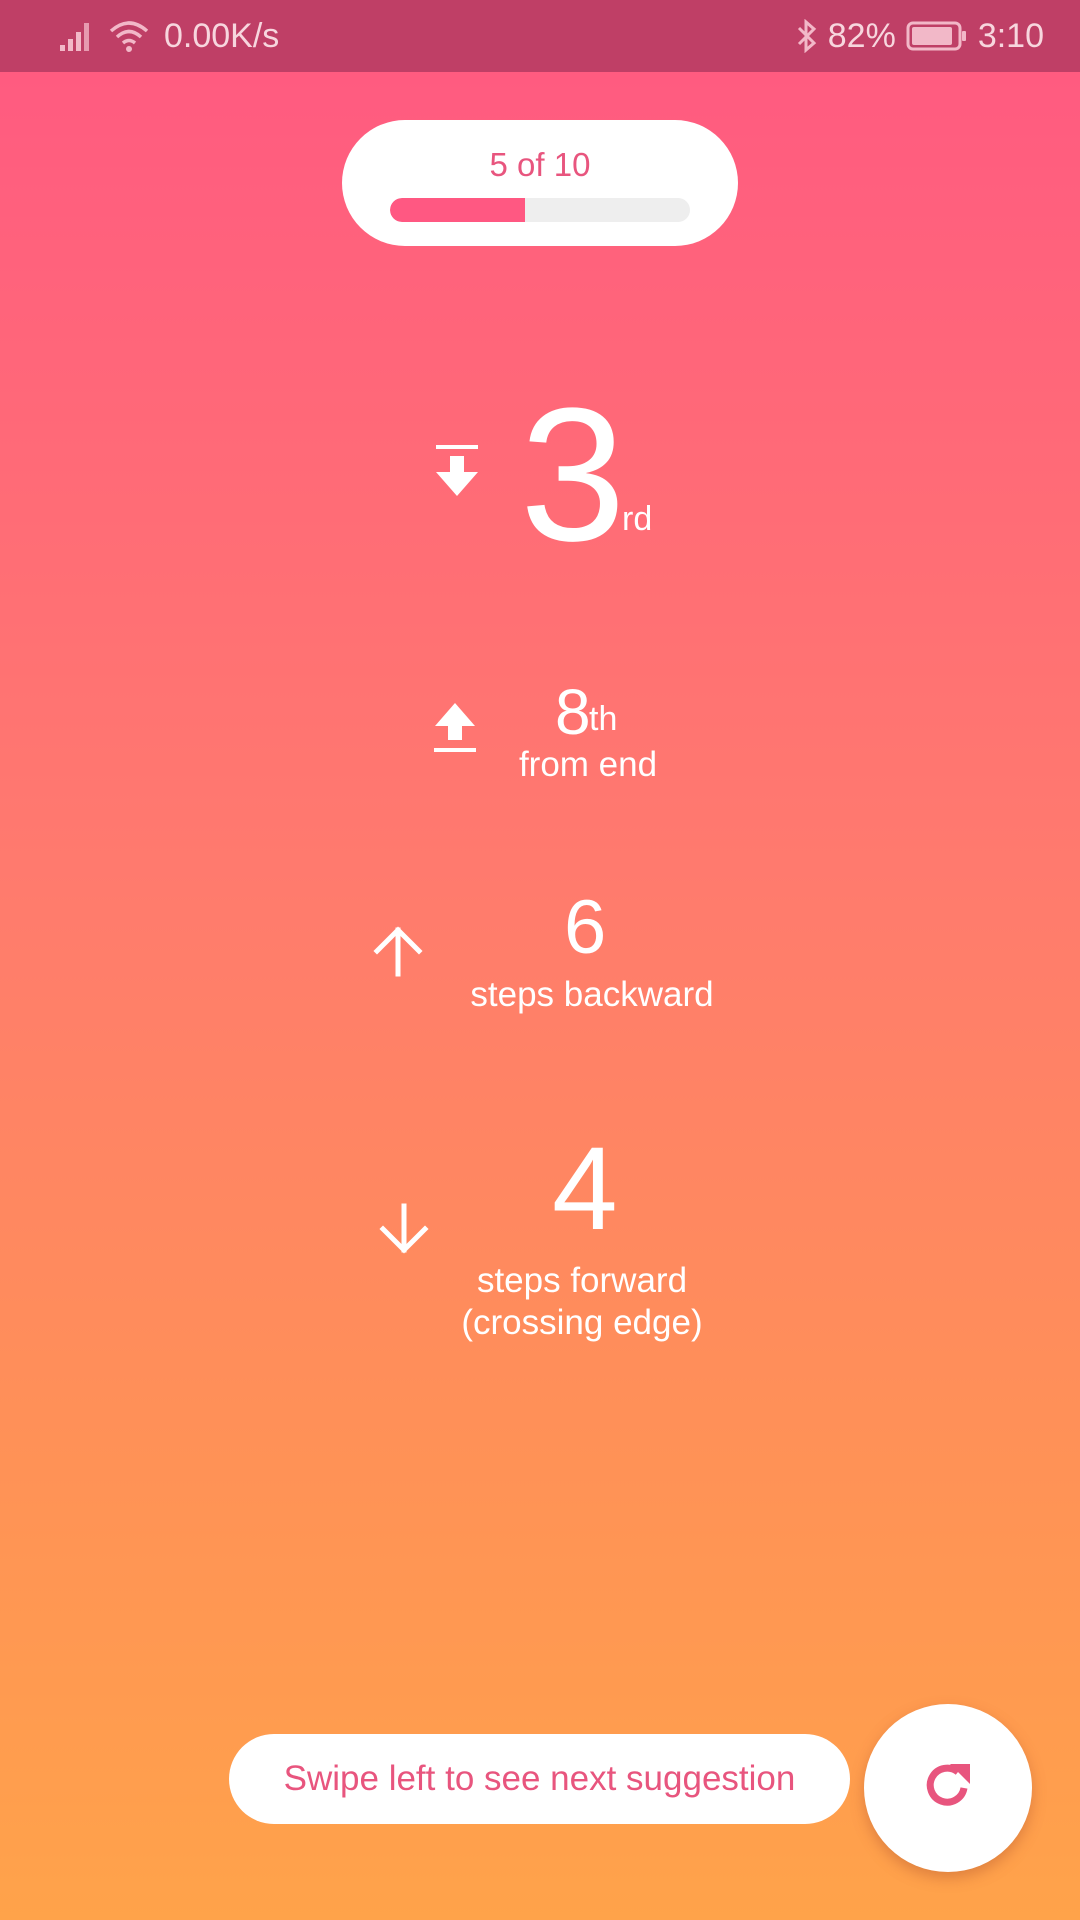  I want to click on progress-track, so click(540, 210).